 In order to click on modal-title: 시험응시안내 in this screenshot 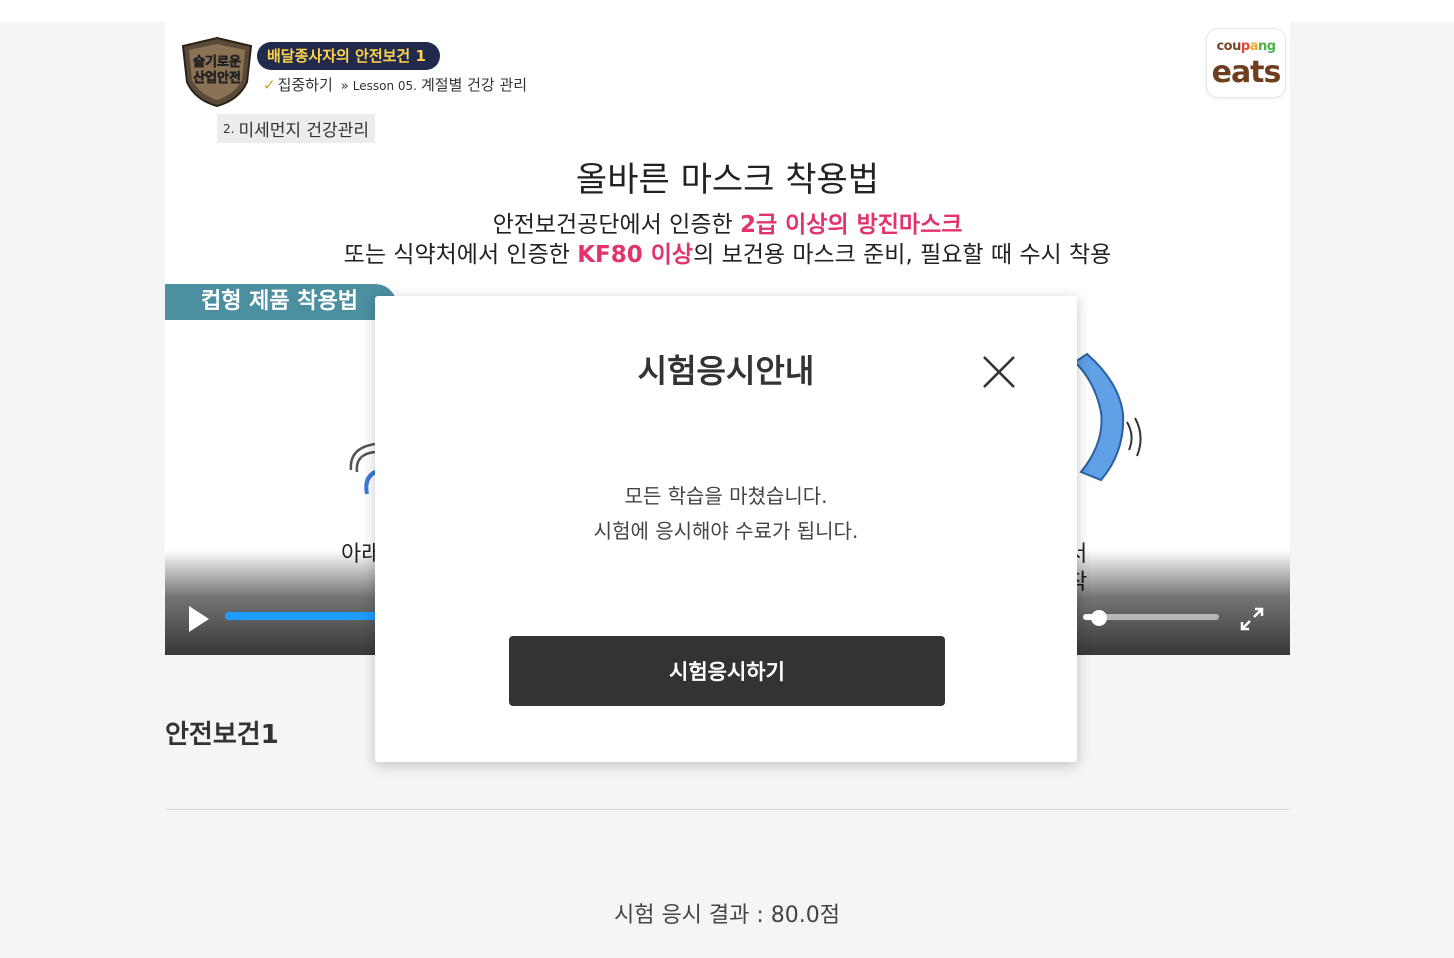, I will do `click(726, 371)`.